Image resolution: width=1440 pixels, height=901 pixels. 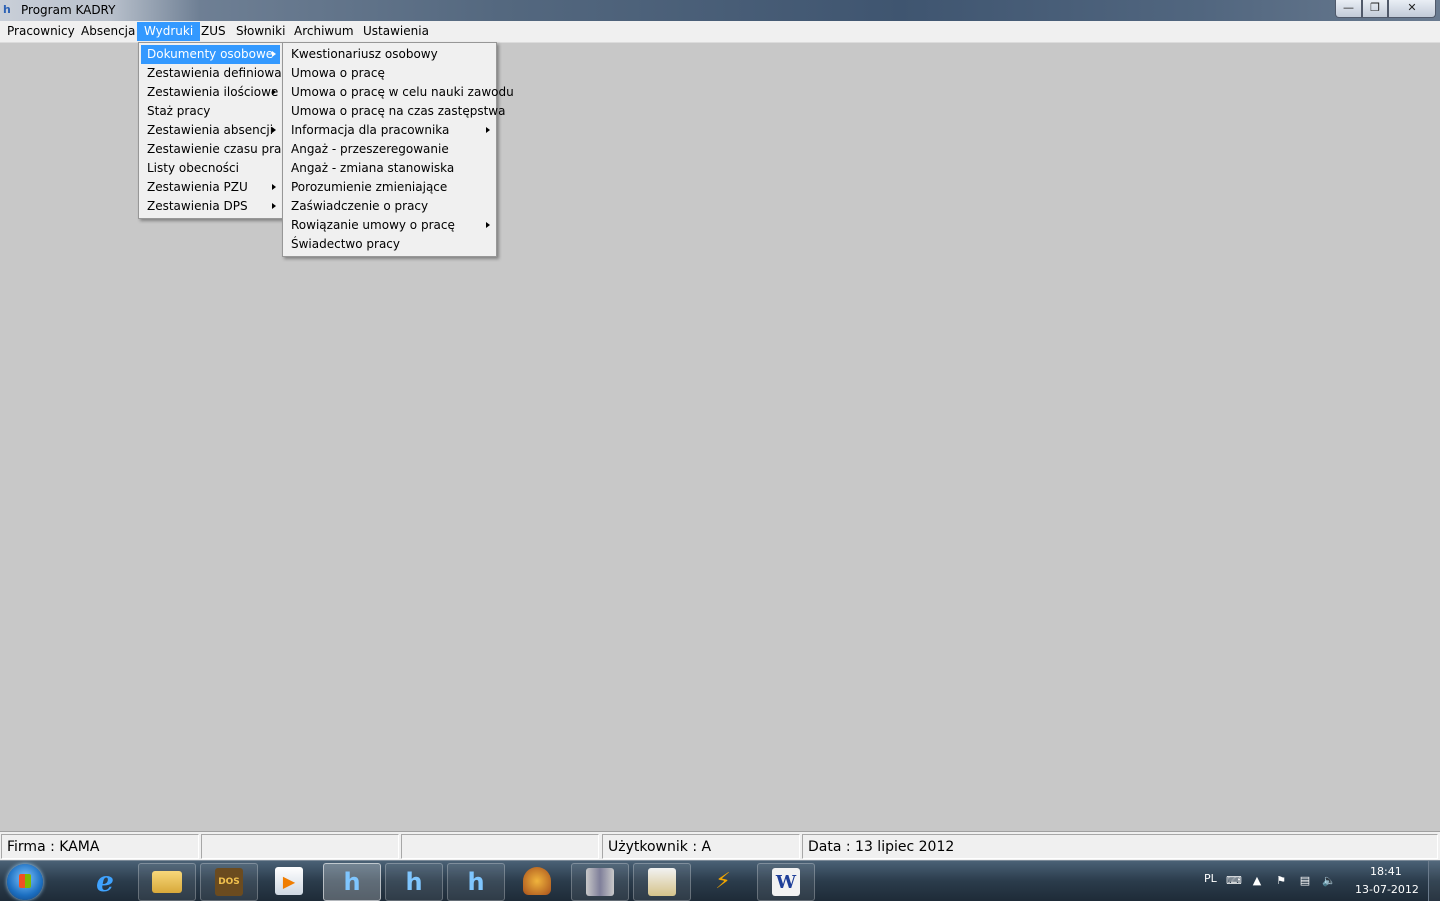 I want to click on status-uzytkownik: Użytkownik : A, so click(x=701, y=846).